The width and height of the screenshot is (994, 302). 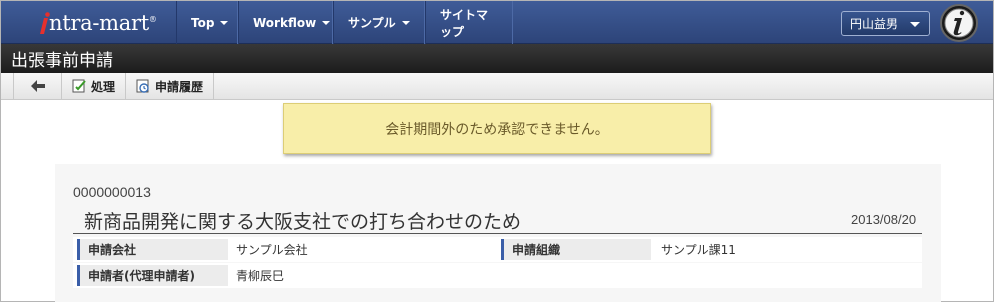 I want to click on nav-item-label: サンプル, so click(x=372, y=23).